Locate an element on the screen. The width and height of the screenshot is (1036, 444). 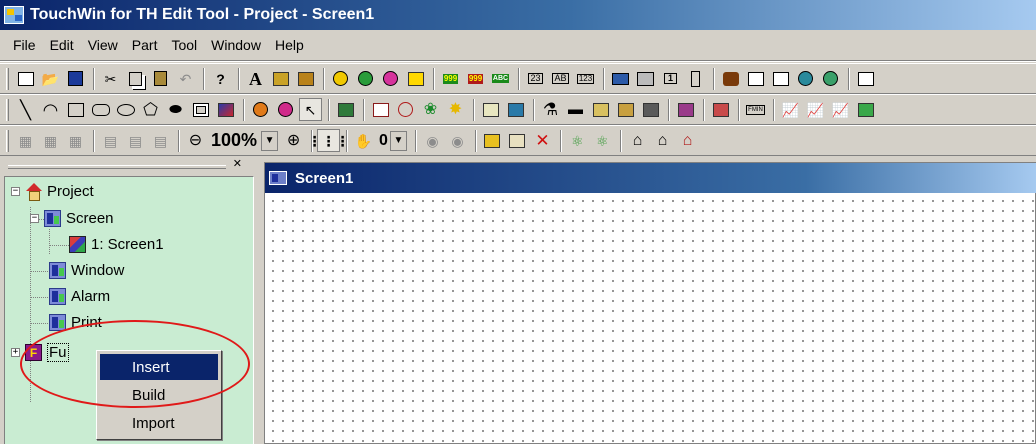
copy-icon is located at coordinates (135, 78).